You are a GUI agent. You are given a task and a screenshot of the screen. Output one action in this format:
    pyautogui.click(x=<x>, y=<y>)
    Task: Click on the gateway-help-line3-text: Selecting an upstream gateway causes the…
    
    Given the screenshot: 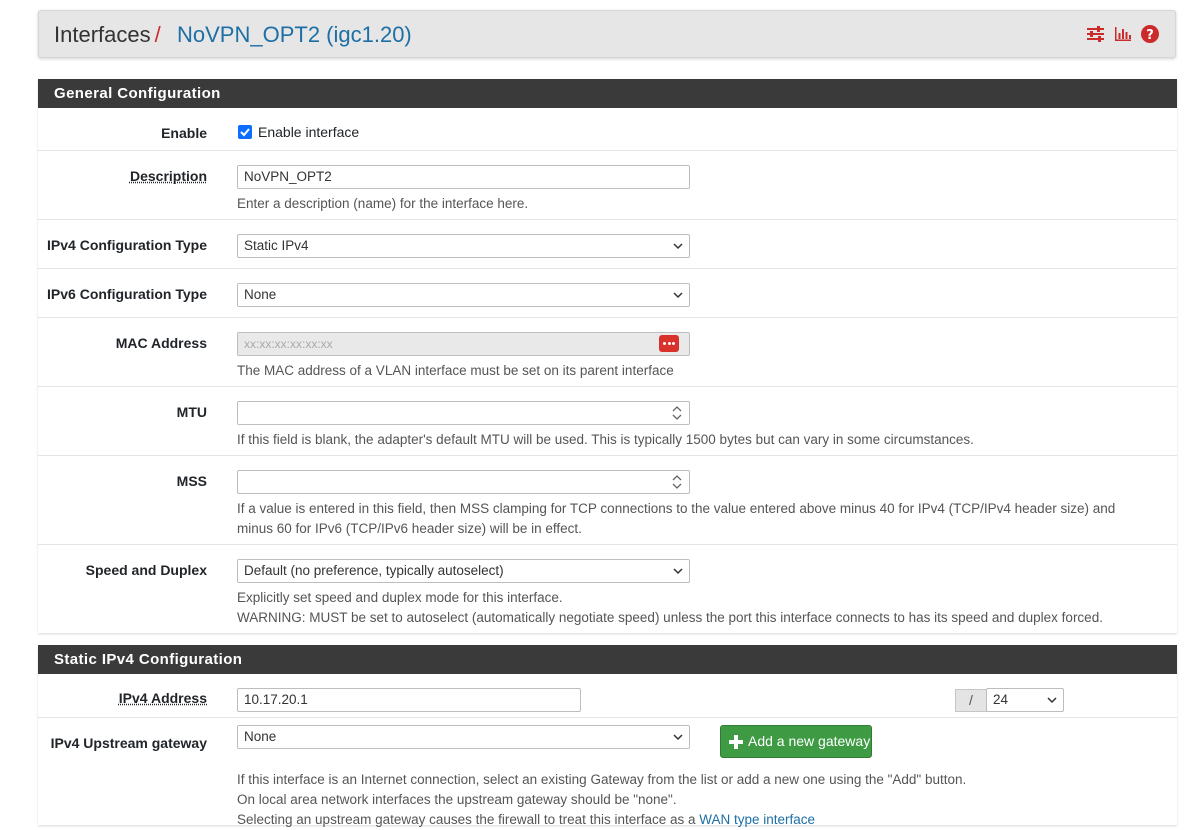 What is the action you would take?
    pyautogui.click(x=468, y=819)
    